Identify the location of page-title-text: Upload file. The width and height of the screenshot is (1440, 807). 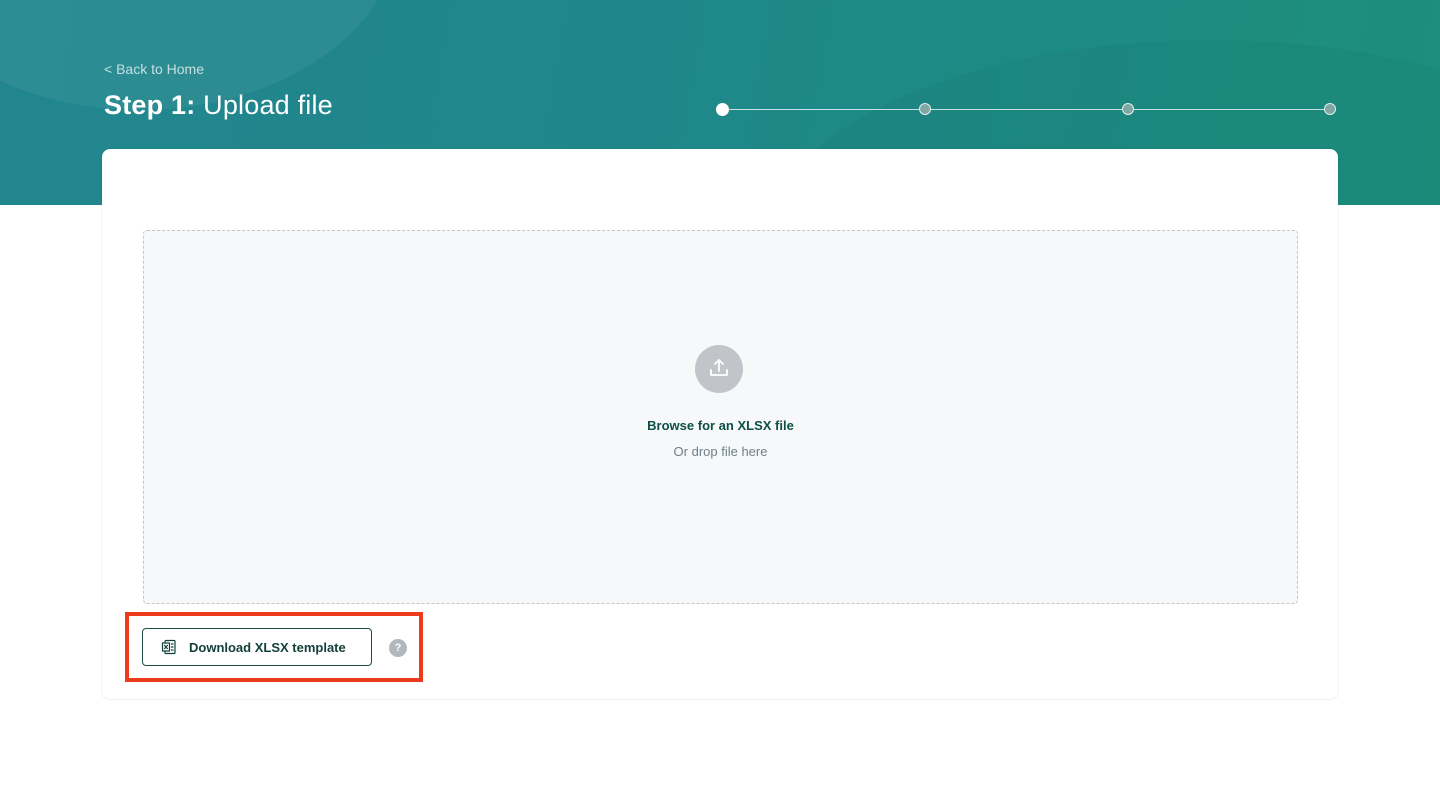
(268, 105).